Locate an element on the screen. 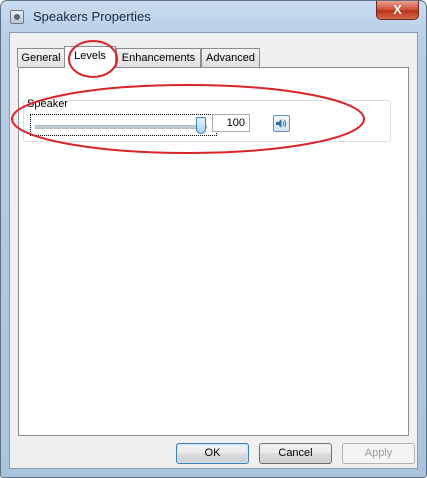 This screenshot has height=478, width=427. tab-enhancements: Enhancements is located at coordinates (158, 57).